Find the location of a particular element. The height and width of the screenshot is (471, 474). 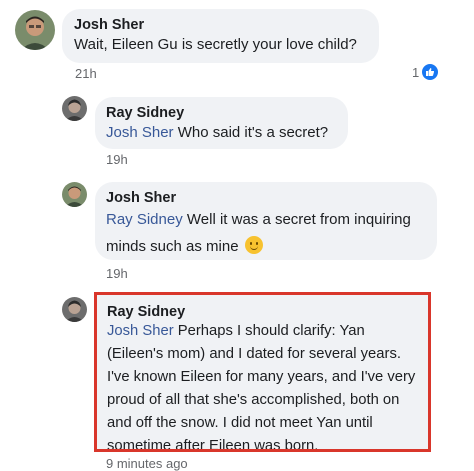

comment-timestamp: 21h is located at coordinates (86, 73).